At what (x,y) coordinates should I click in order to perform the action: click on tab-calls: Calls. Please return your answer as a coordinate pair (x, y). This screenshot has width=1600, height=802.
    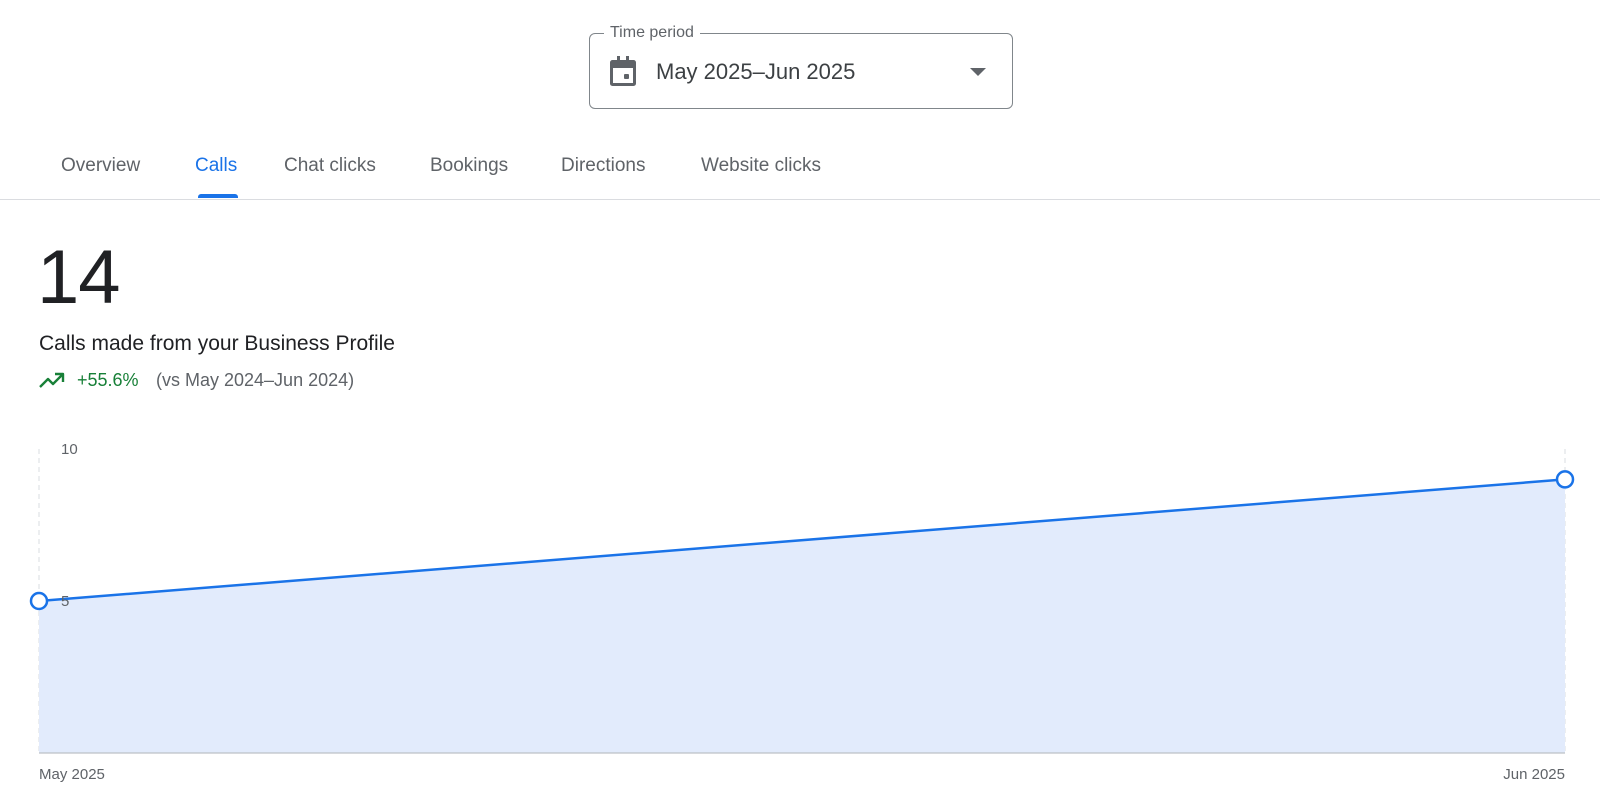
    Looking at the image, I should click on (216, 166).